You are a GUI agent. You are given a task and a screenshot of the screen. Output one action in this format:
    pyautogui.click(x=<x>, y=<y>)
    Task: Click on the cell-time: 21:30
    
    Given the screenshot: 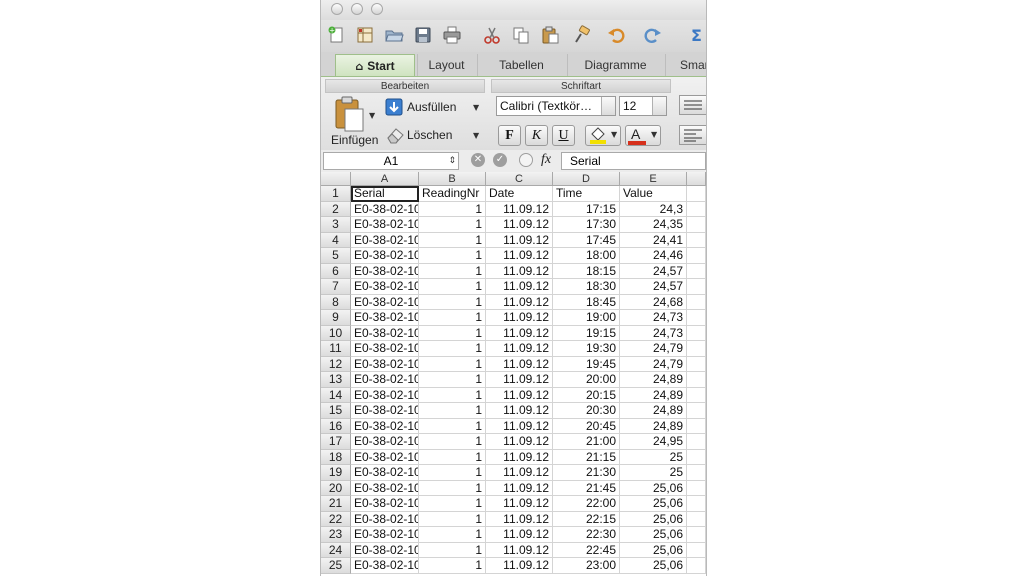 What is the action you would take?
    pyautogui.click(x=586, y=473)
    